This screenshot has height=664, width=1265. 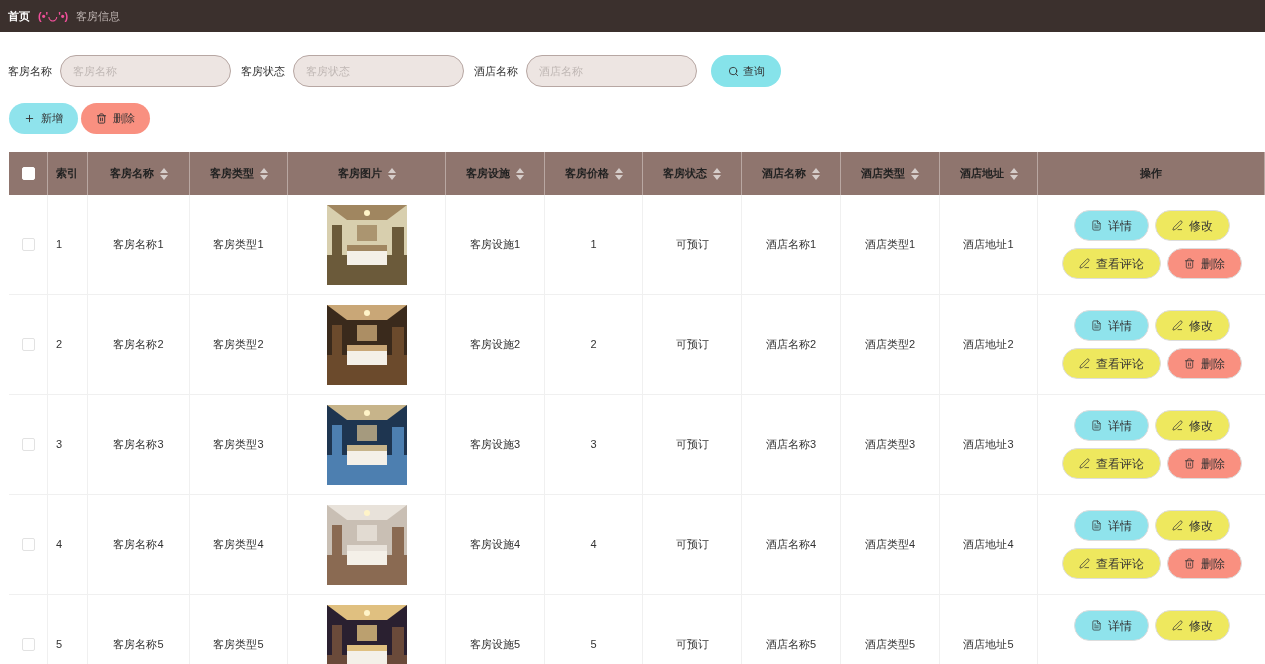 I want to click on table-cell-text: 酒店类型4, so click(x=890, y=545).